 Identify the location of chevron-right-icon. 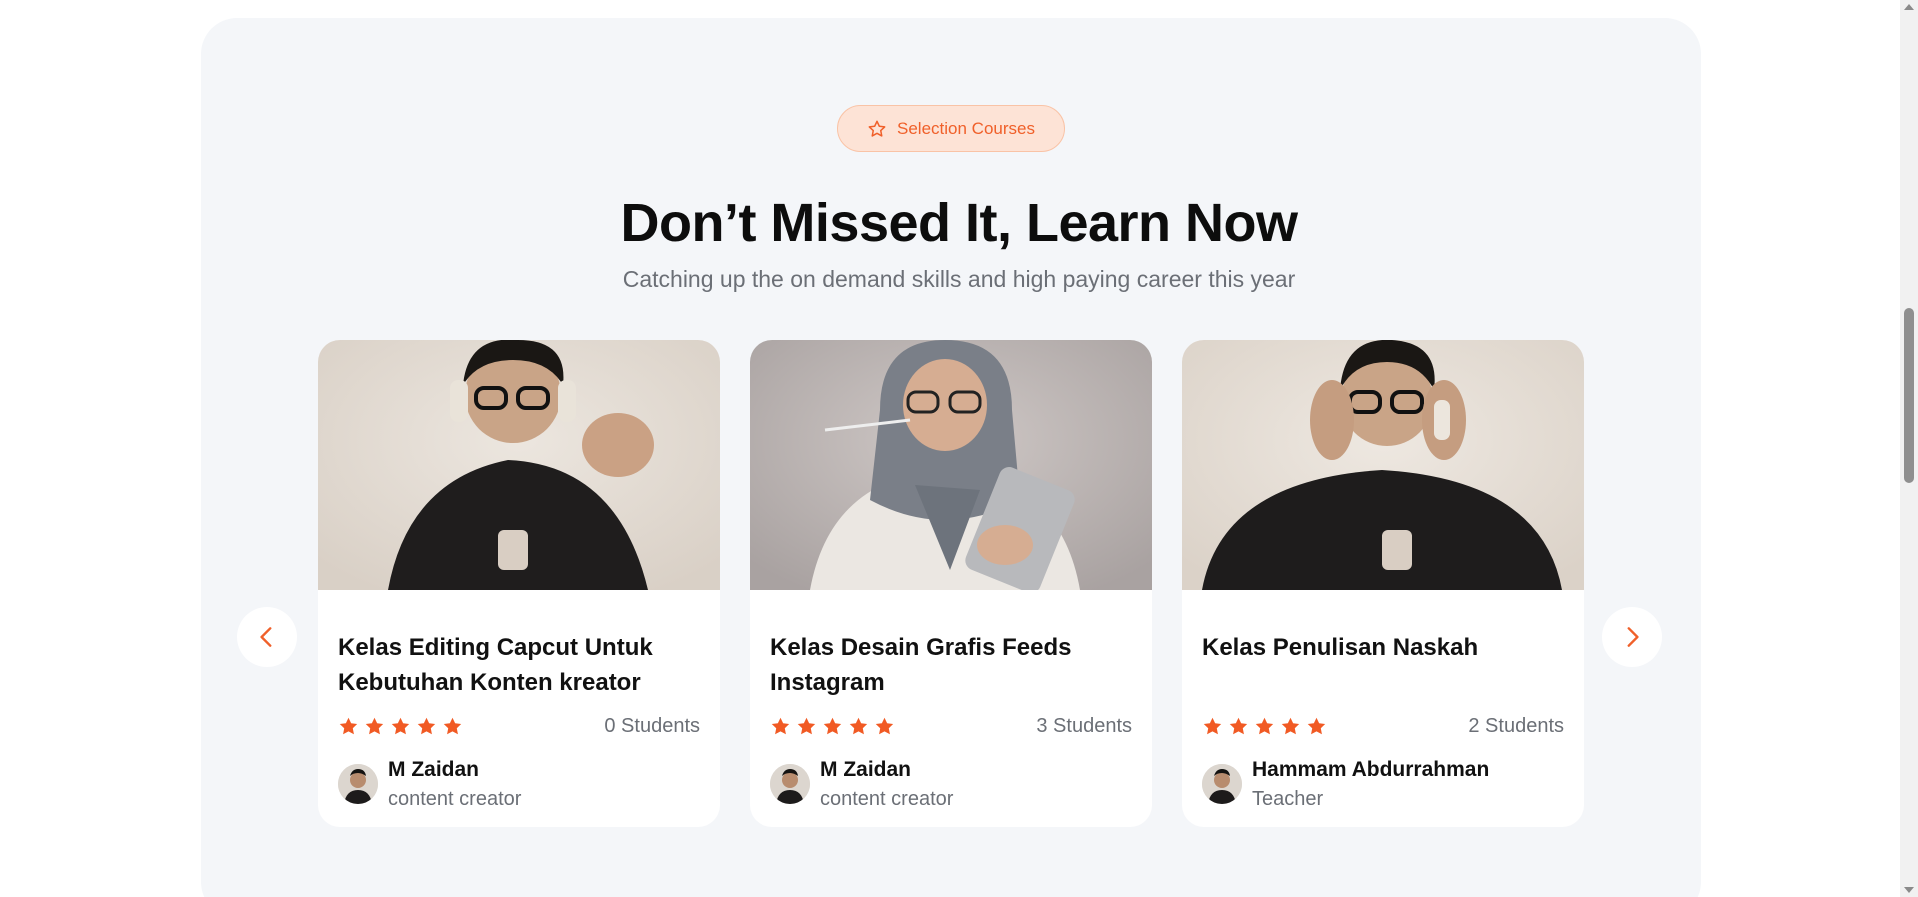
(1633, 637).